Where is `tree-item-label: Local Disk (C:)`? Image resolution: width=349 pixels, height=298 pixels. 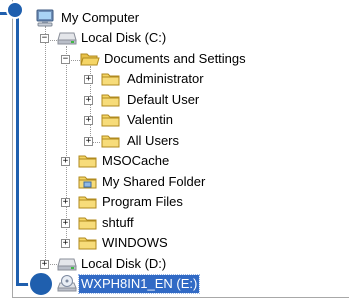 tree-item-label: Local Disk (C:) is located at coordinates (124, 37).